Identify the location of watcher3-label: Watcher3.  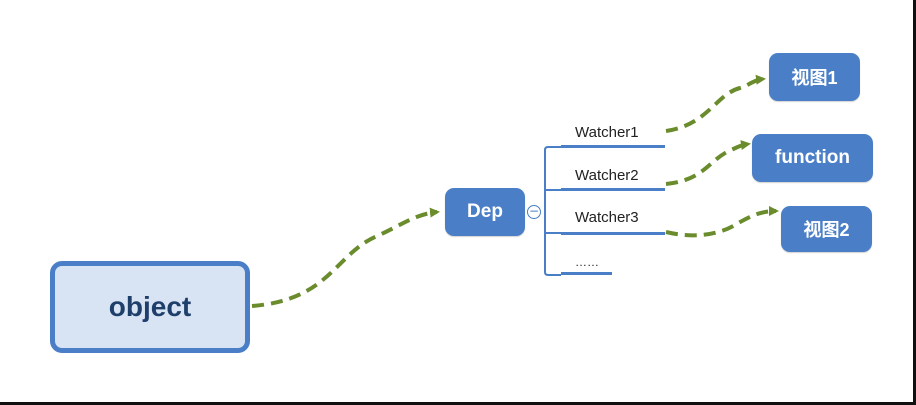
(613, 221).